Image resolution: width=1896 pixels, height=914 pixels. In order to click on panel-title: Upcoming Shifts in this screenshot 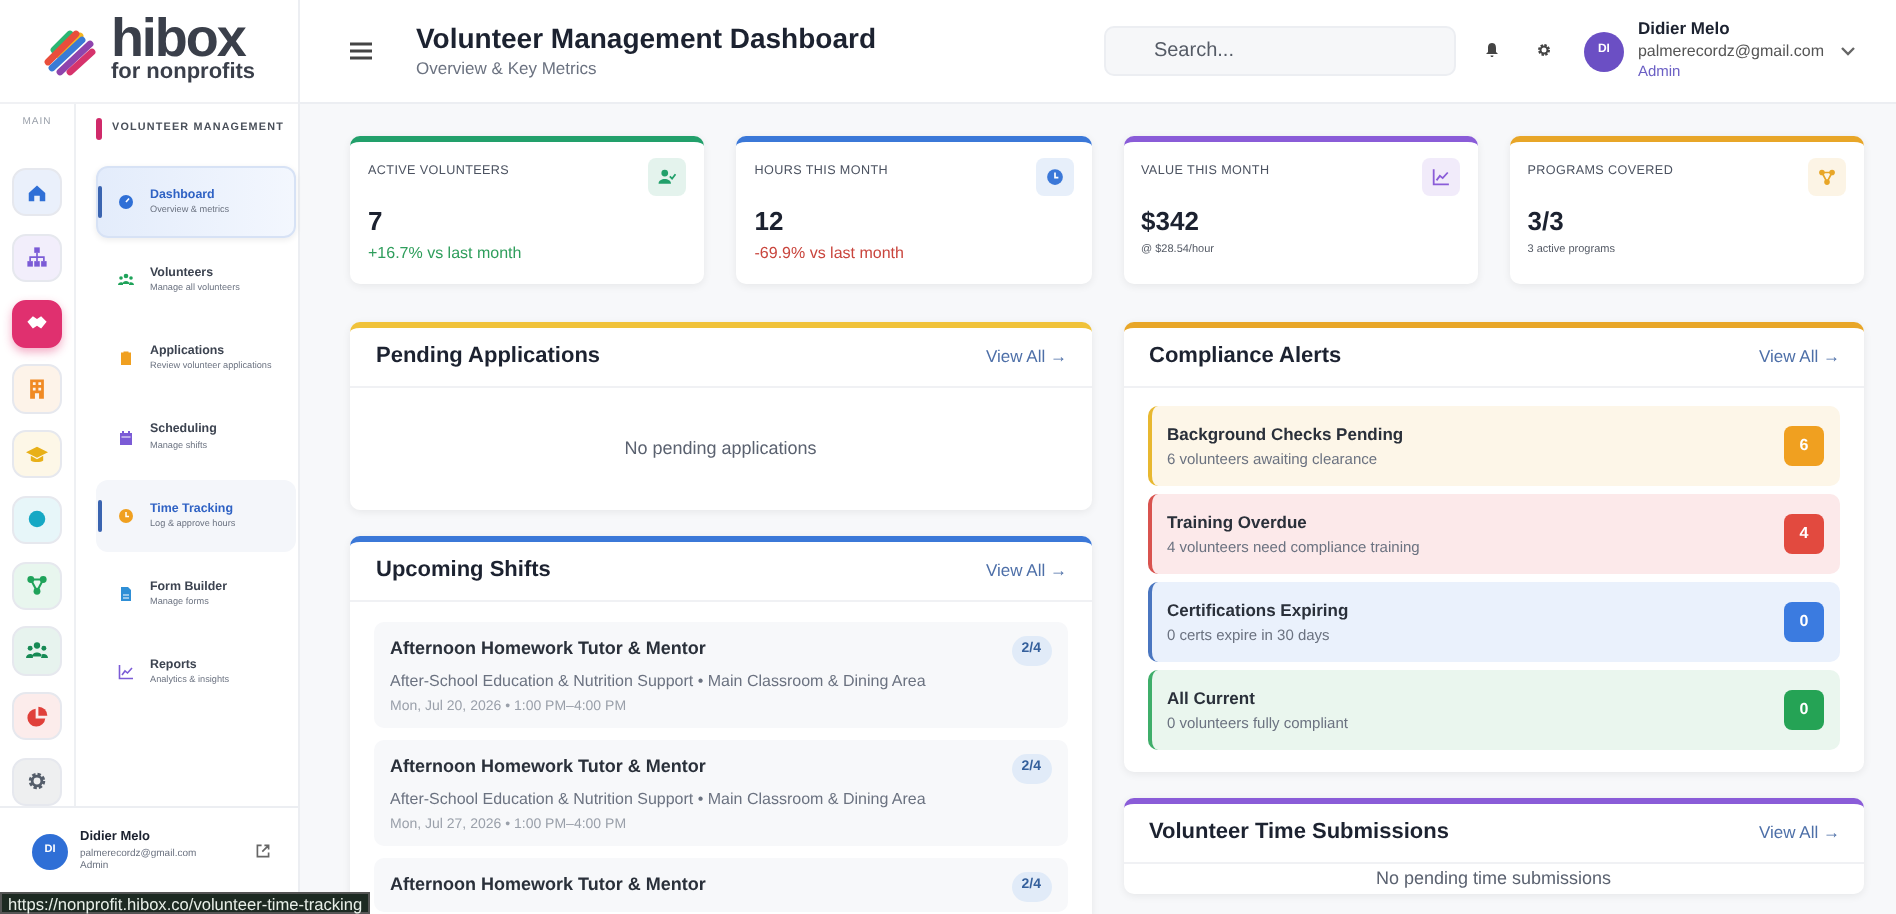, I will do `click(463, 571)`.